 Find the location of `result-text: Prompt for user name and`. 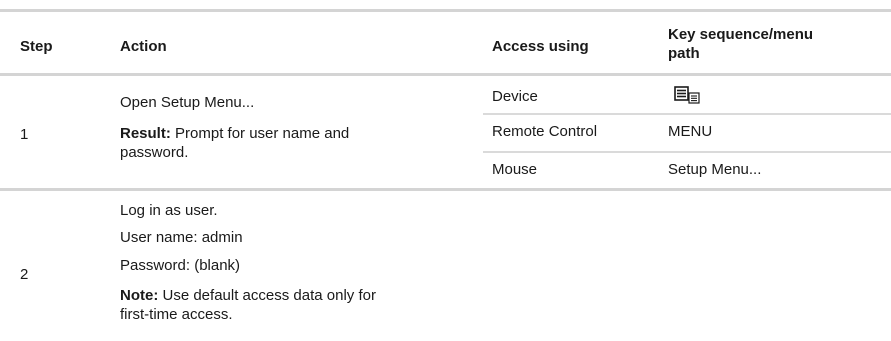

result-text: Prompt for user name and is located at coordinates (260, 133).